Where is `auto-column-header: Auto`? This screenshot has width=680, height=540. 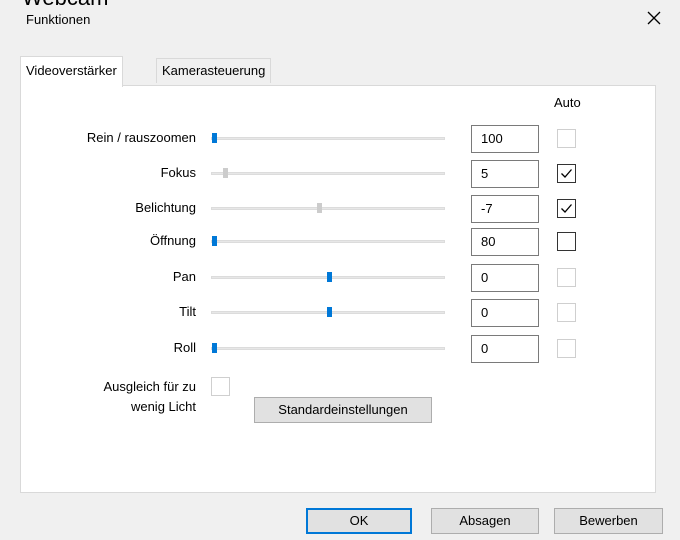
auto-column-header: Auto is located at coordinates (567, 102).